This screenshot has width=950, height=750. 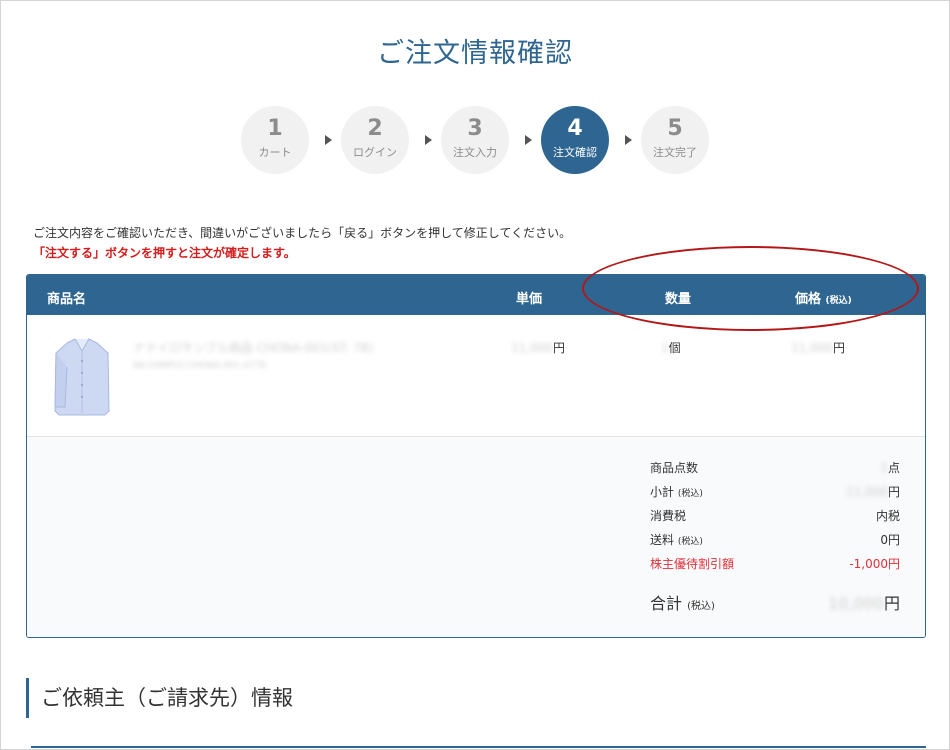 I want to click on divider, so click(x=478, y=747).